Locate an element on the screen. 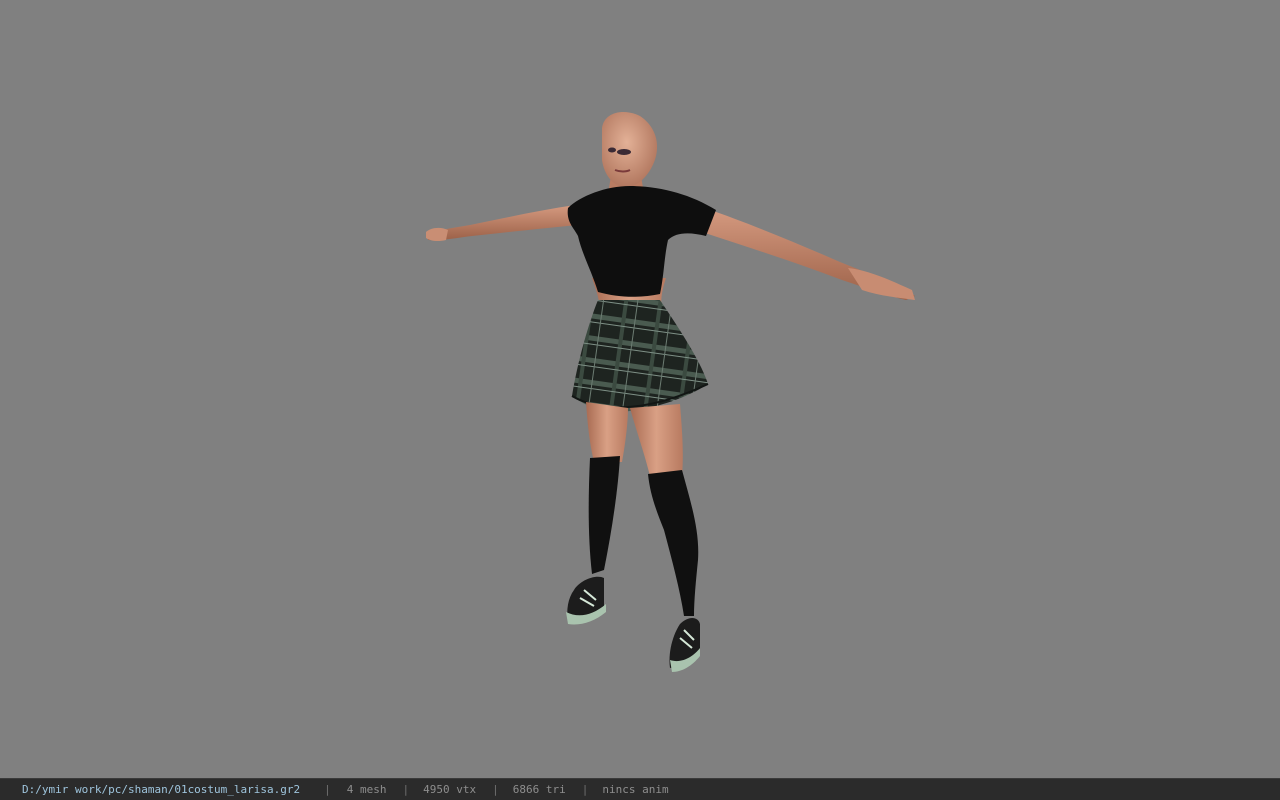  triangle-count: 6866 tri is located at coordinates (539, 789).